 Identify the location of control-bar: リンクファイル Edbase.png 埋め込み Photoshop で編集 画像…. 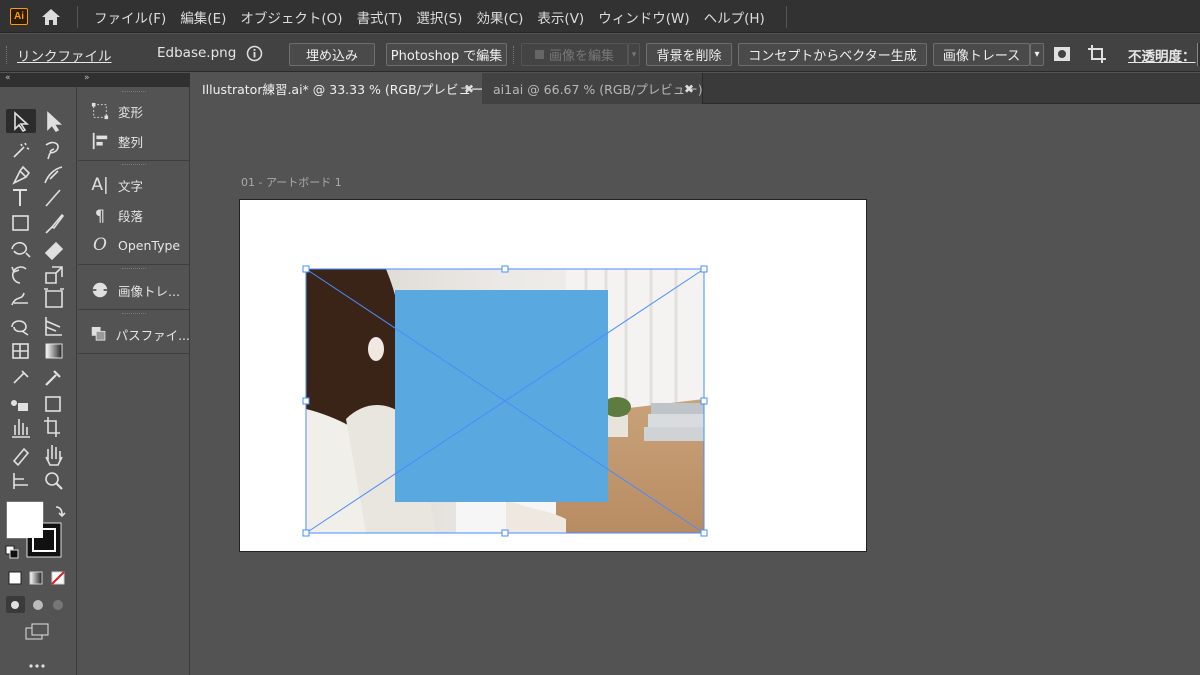
(600, 53).